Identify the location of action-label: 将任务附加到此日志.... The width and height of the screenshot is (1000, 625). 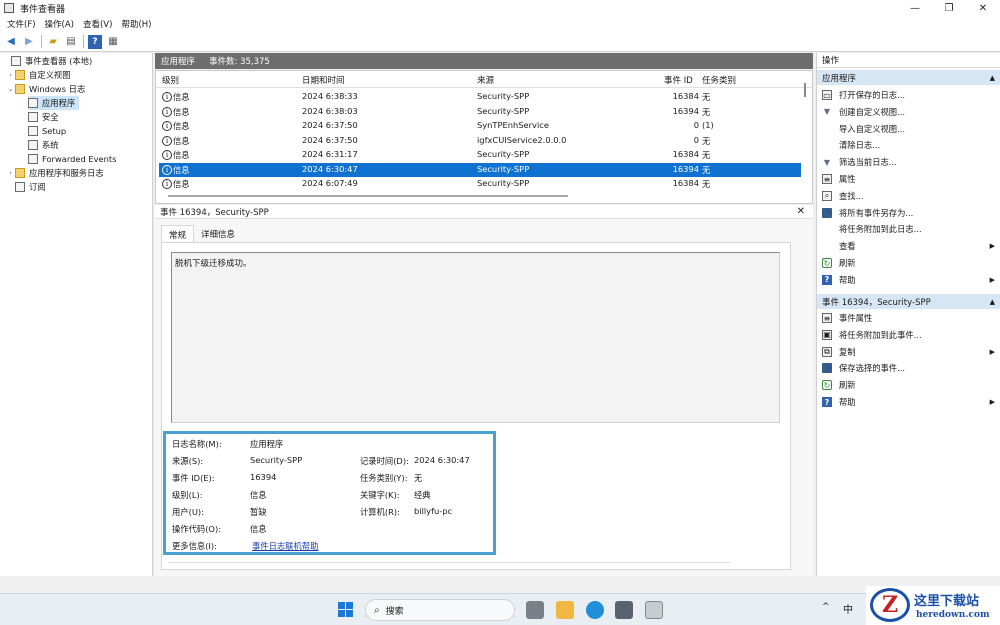
(880, 229).